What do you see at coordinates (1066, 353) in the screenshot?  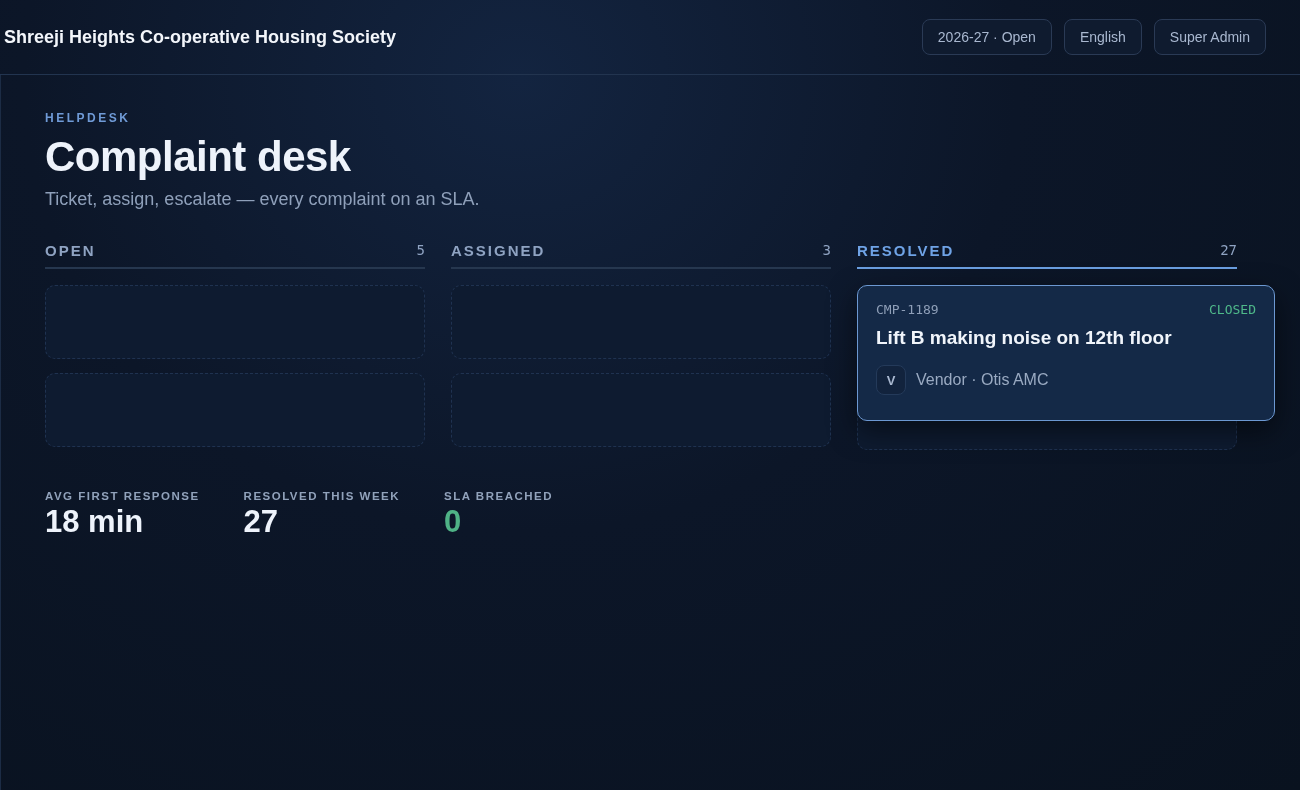 I see `complaint-card: CMP-1189 CLOSED Lift B making noise on 12th floor V Vendor · Otis AMC` at bounding box center [1066, 353].